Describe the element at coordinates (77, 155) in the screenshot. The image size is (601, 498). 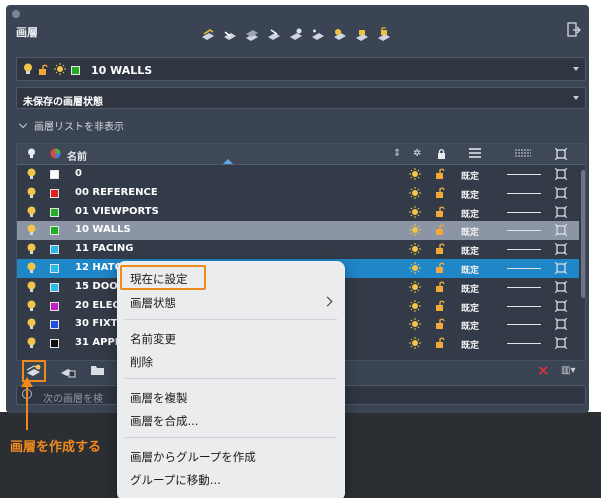
I see `name-column-header: 名前` at that location.